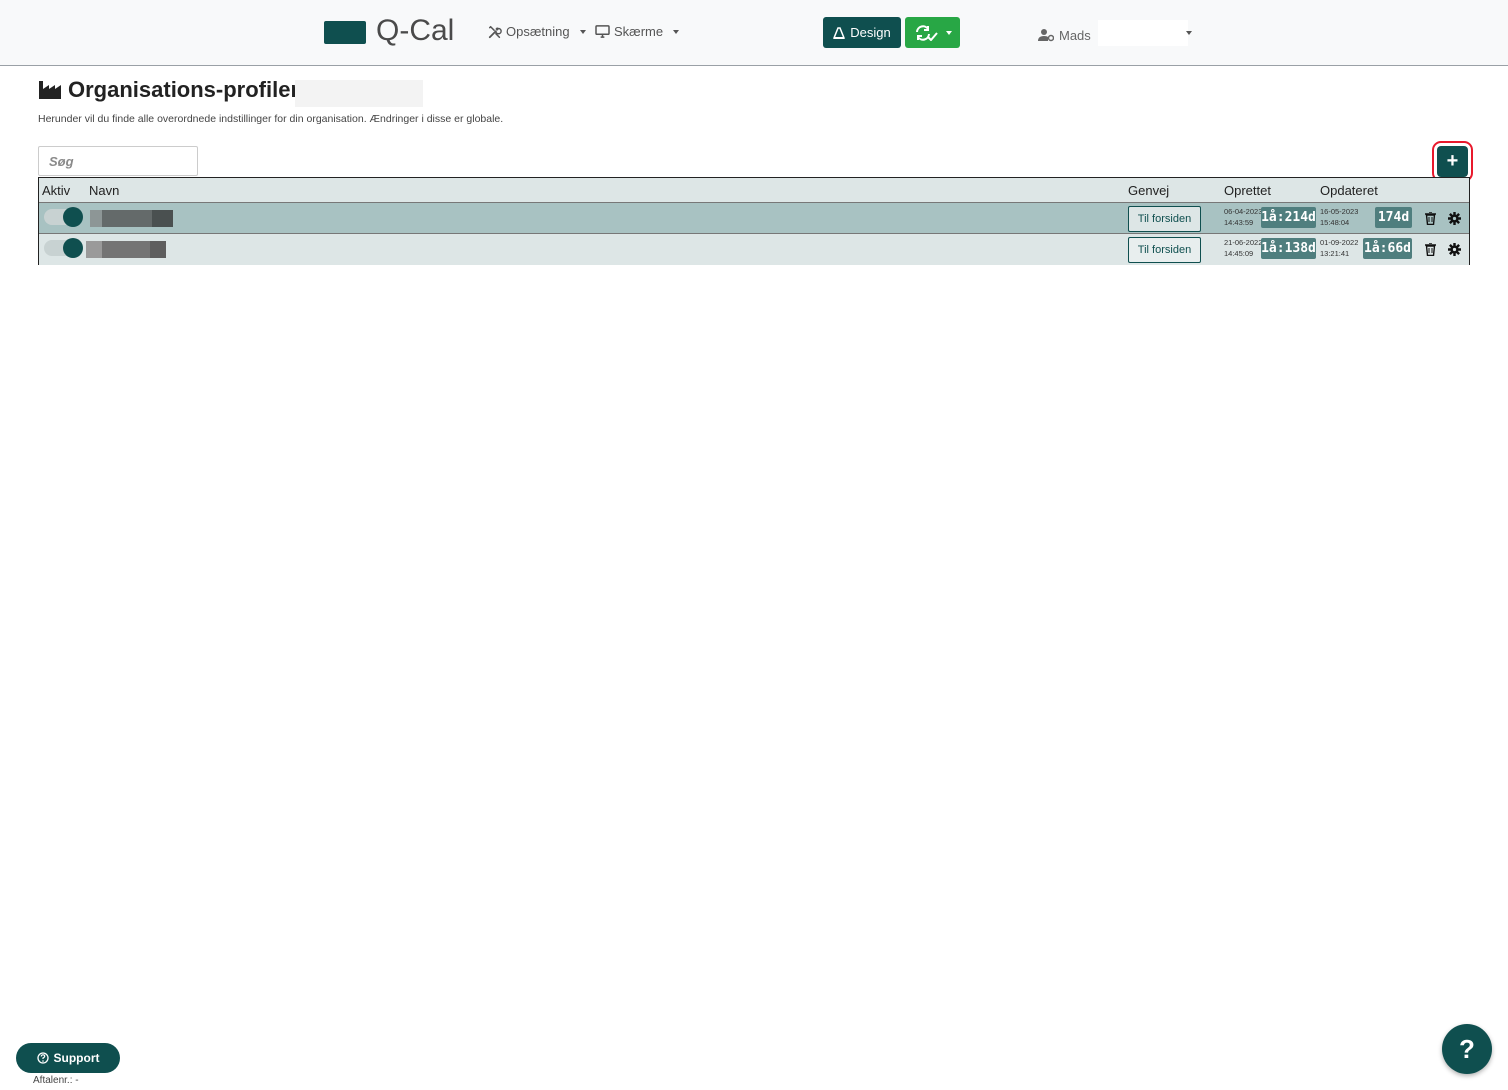 Image resolution: width=1508 pixels, height=1090 pixels. I want to click on updated-age-badge: 174d, so click(1393, 217).